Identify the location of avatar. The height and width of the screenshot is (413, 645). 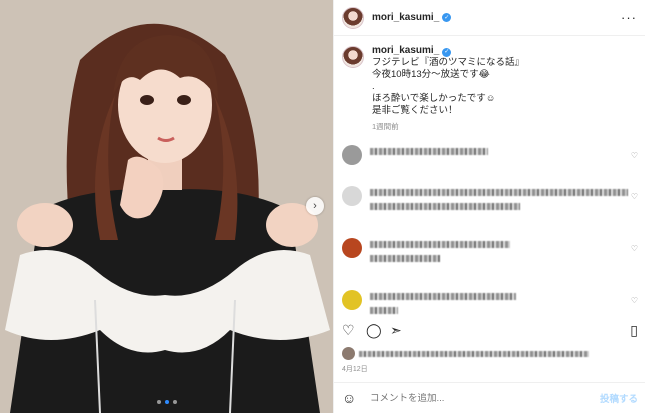
(353, 17).